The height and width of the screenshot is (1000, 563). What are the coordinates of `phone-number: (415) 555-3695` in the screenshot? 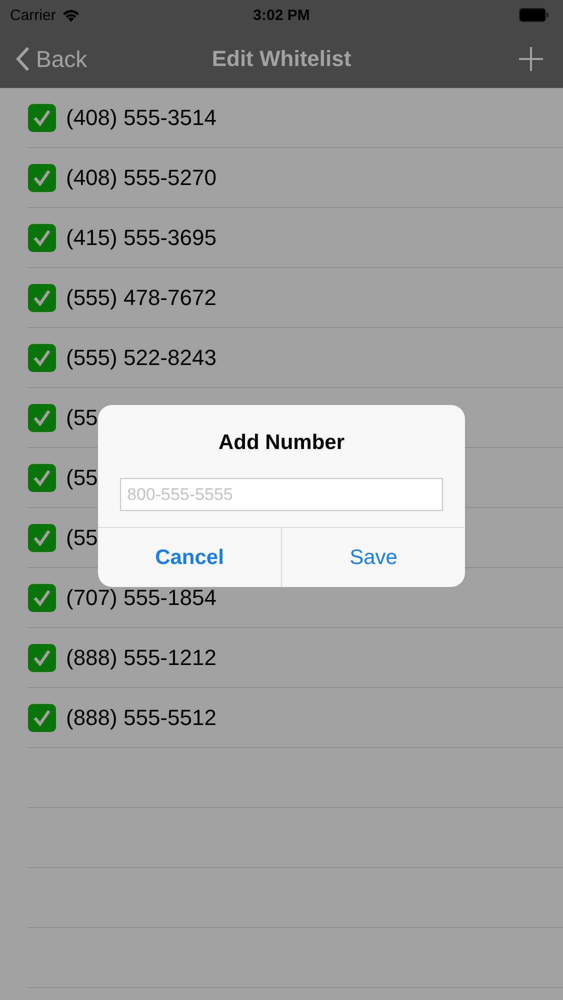 It's located at (141, 237).